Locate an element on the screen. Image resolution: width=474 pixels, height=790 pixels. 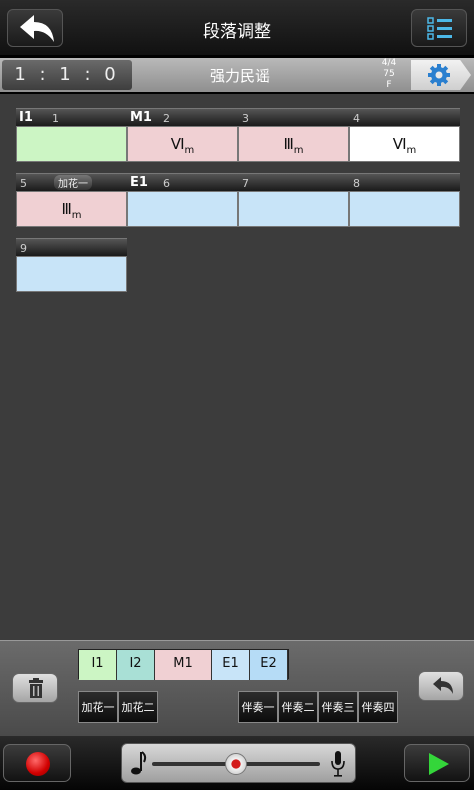
transport-bar is located at coordinates (237, 763).